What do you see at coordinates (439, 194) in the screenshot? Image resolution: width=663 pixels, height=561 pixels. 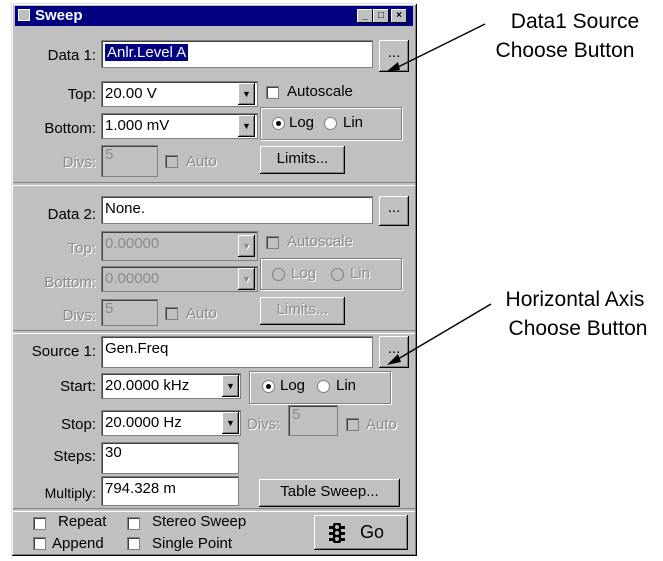 I see `annotation-arrows` at bounding box center [439, 194].